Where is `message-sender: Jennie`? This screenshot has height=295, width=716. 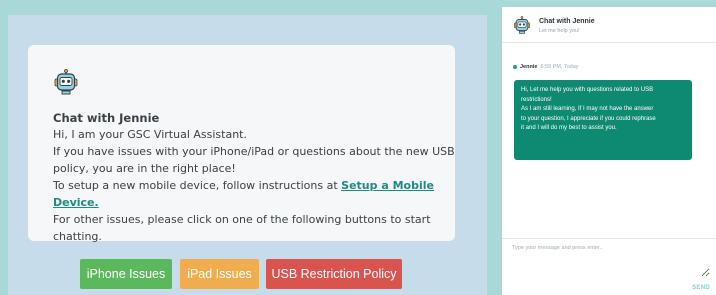
message-sender: Jennie is located at coordinates (529, 67).